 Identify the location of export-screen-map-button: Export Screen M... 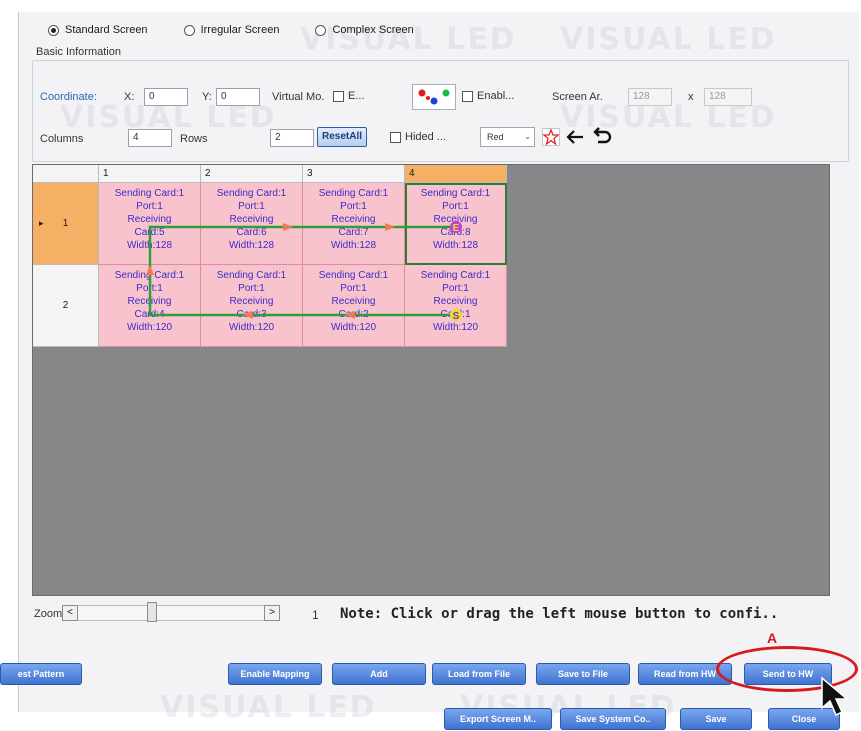
(498, 719).